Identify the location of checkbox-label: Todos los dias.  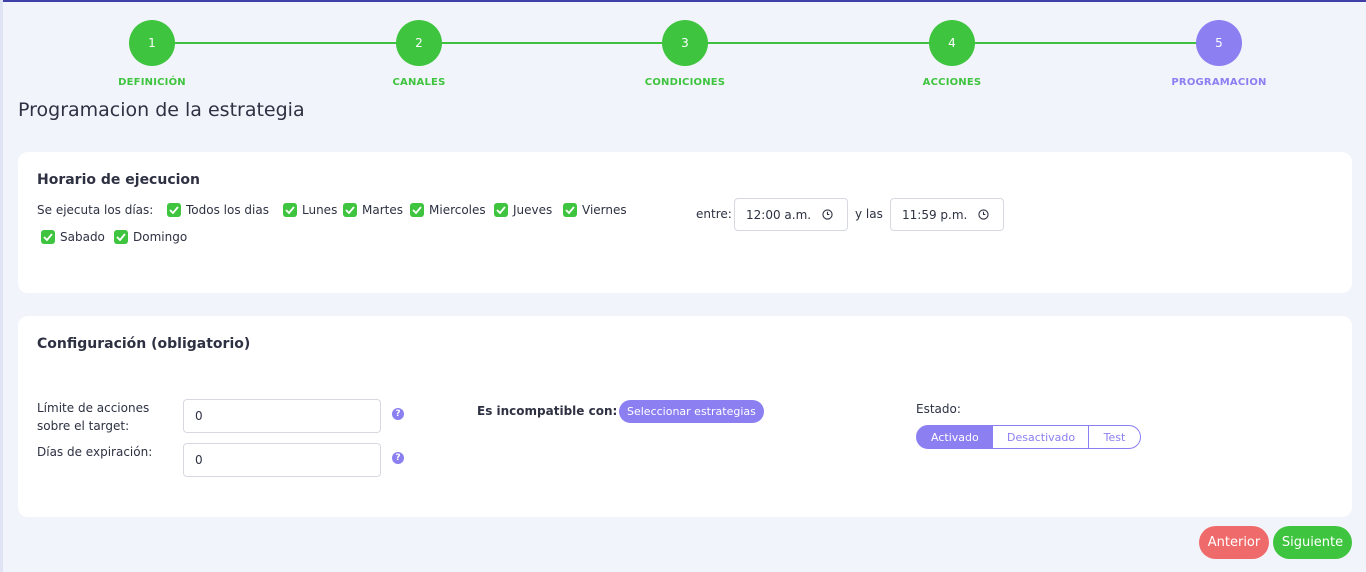
(227, 210).